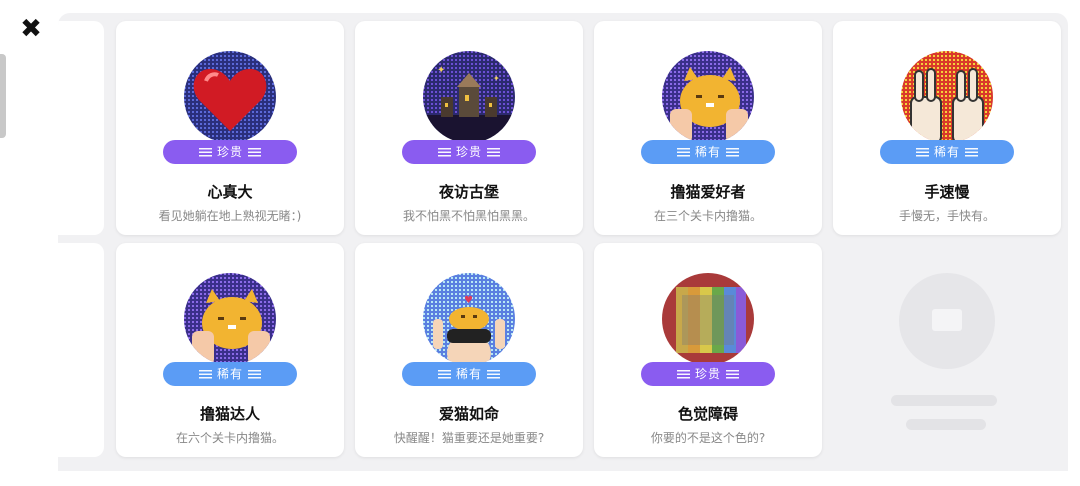 This screenshot has height=486, width=1080. Describe the element at coordinates (3, 96) in the screenshot. I see `side-scroll-handle` at that location.